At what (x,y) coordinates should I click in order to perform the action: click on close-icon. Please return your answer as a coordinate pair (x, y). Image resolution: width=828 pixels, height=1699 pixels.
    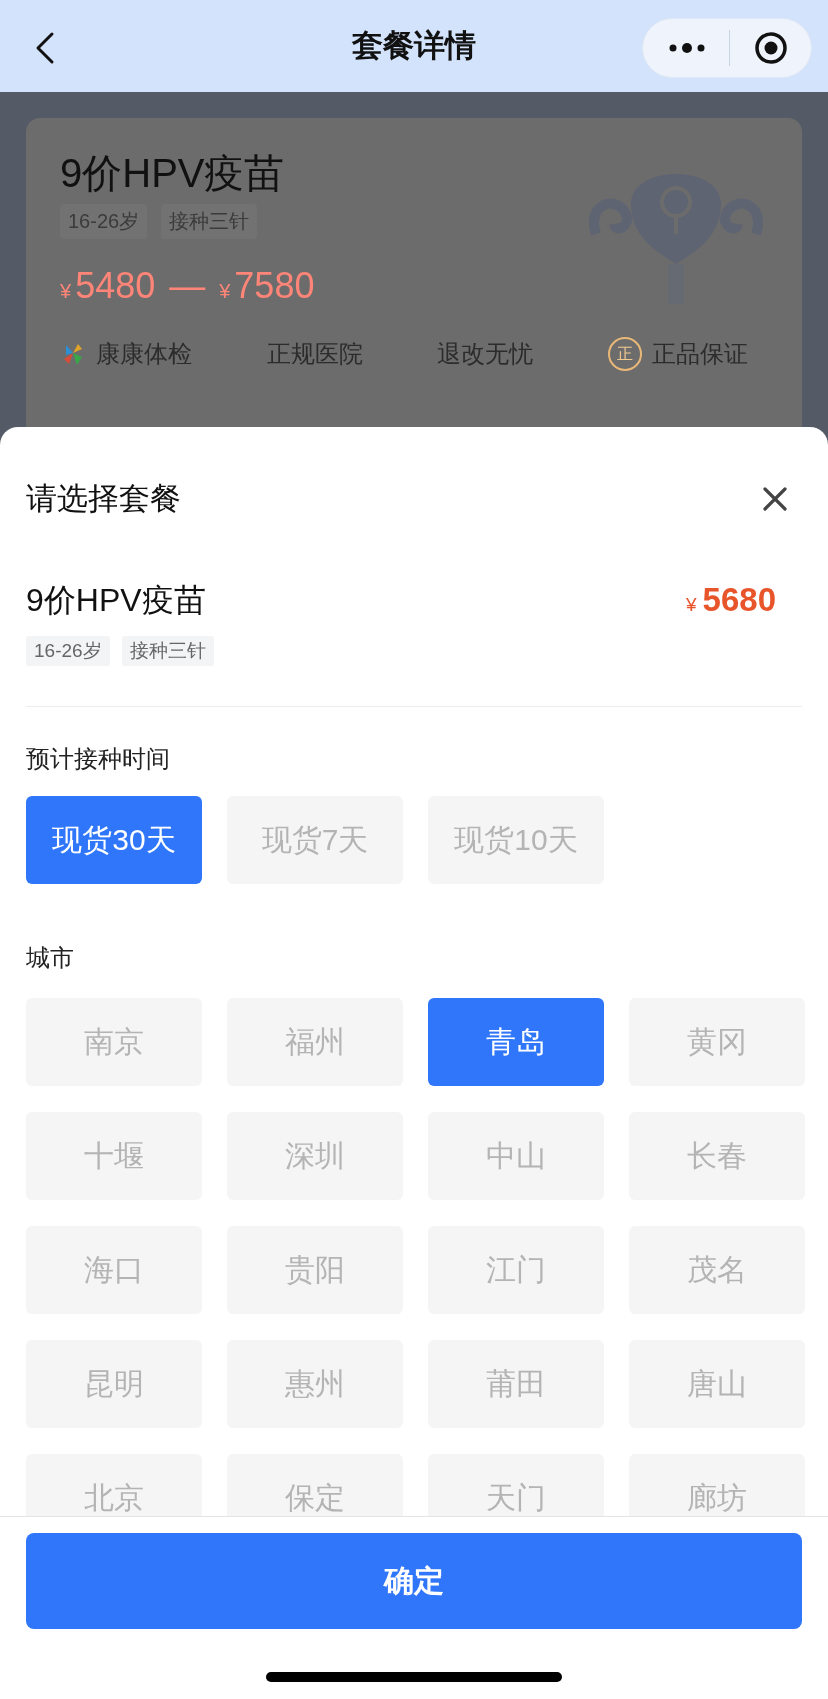
    Looking at the image, I should click on (775, 499).